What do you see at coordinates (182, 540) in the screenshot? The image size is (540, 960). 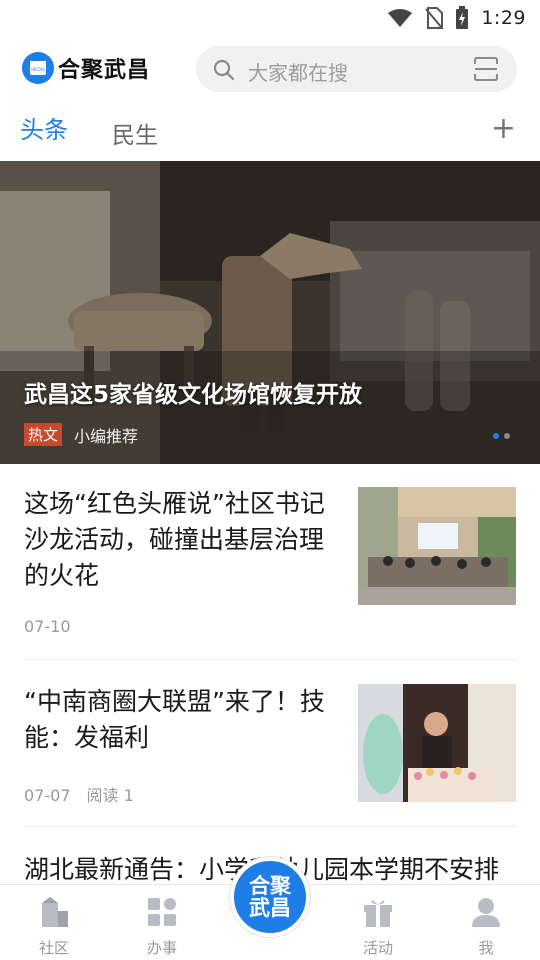 I see `news-title: 这场“红色头雁说”社区书记沙龙活动，碰撞出基层治理的火花` at bounding box center [182, 540].